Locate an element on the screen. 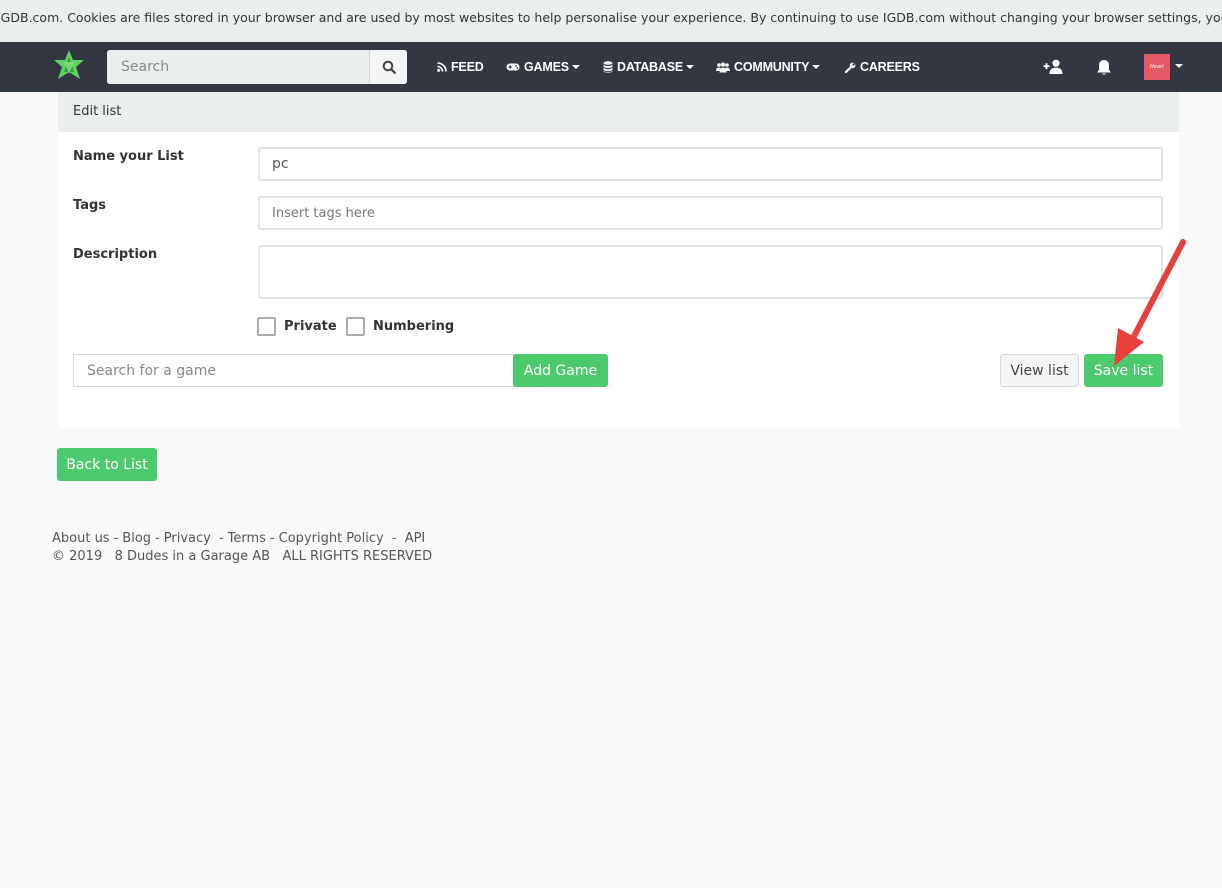 The height and width of the screenshot is (888, 1222). tags-input is located at coordinates (710, 213).